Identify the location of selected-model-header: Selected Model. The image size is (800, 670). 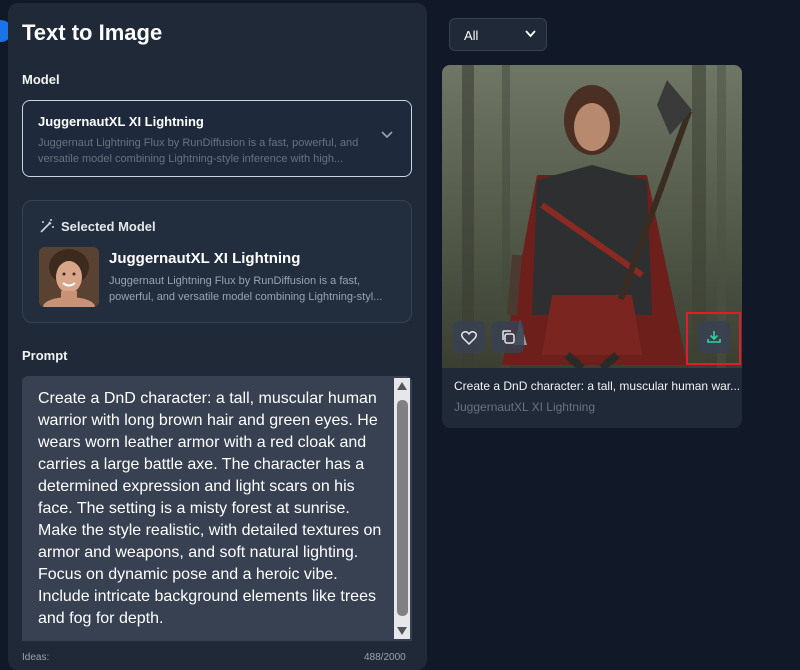
(97, 226).